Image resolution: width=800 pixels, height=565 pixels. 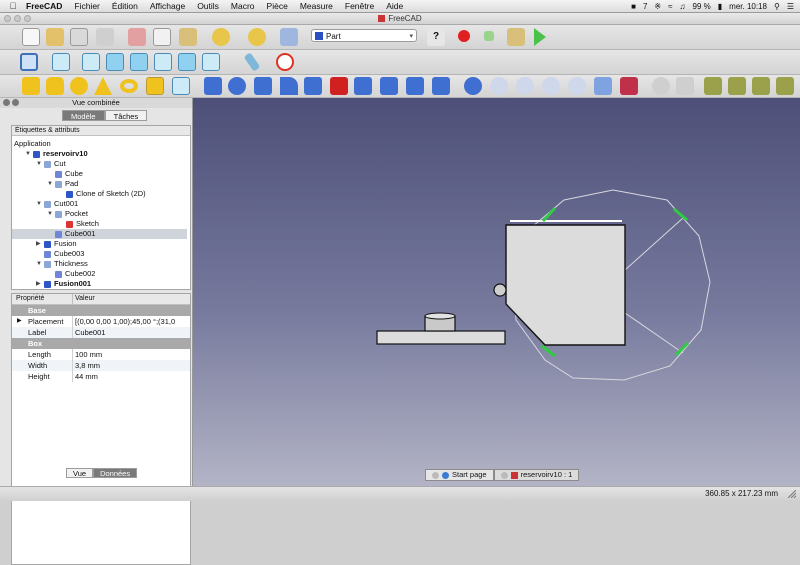 What do you see at coordinates (551, 86) in the screenshot?
I see `common-boolean-icon` at bounding box center [551, 86].